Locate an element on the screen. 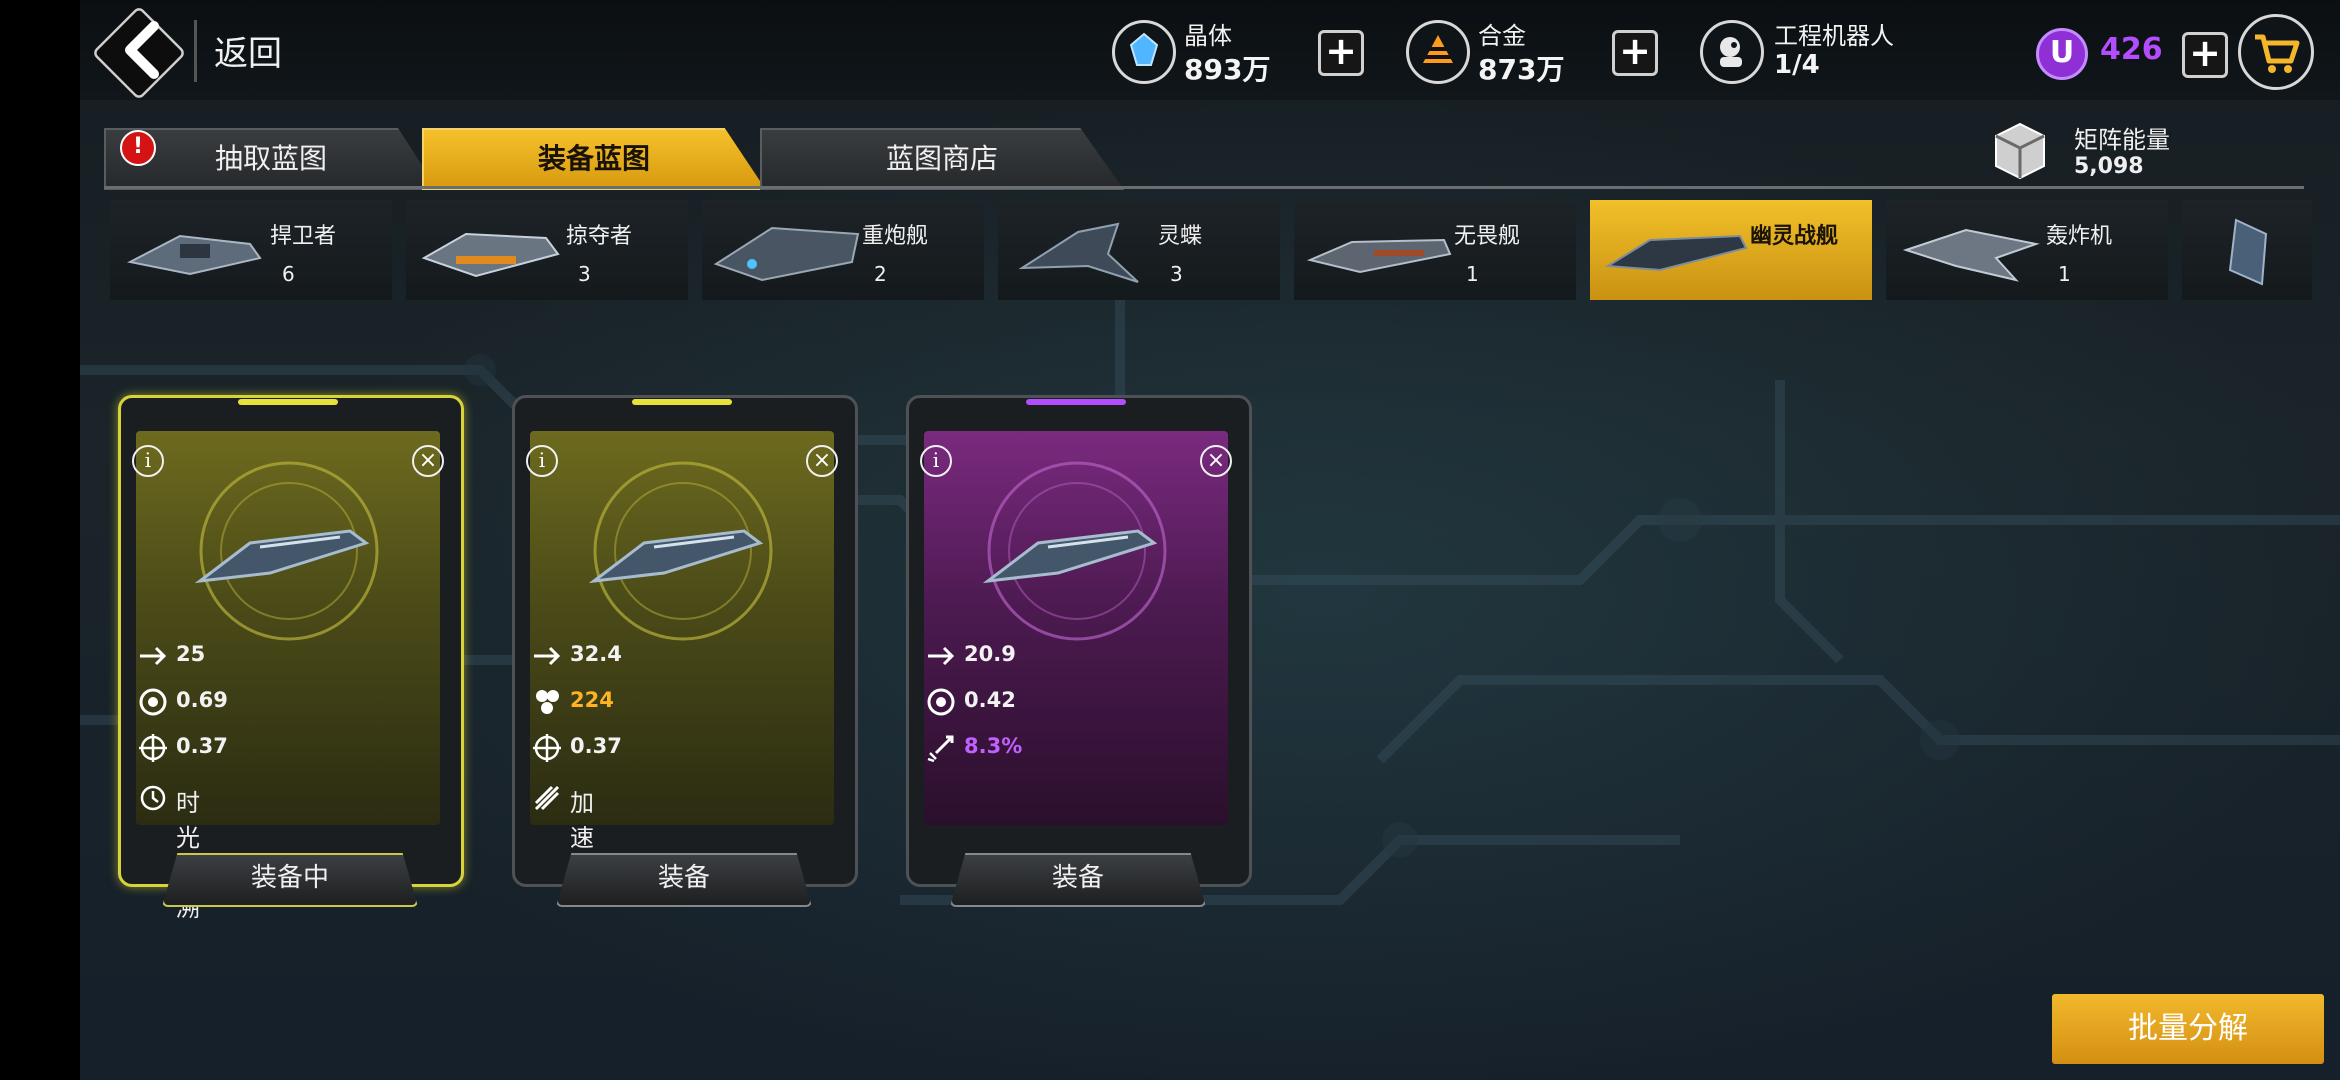  ship-category-item: 无畏舰 1 is located at coordinates (1435, 250).